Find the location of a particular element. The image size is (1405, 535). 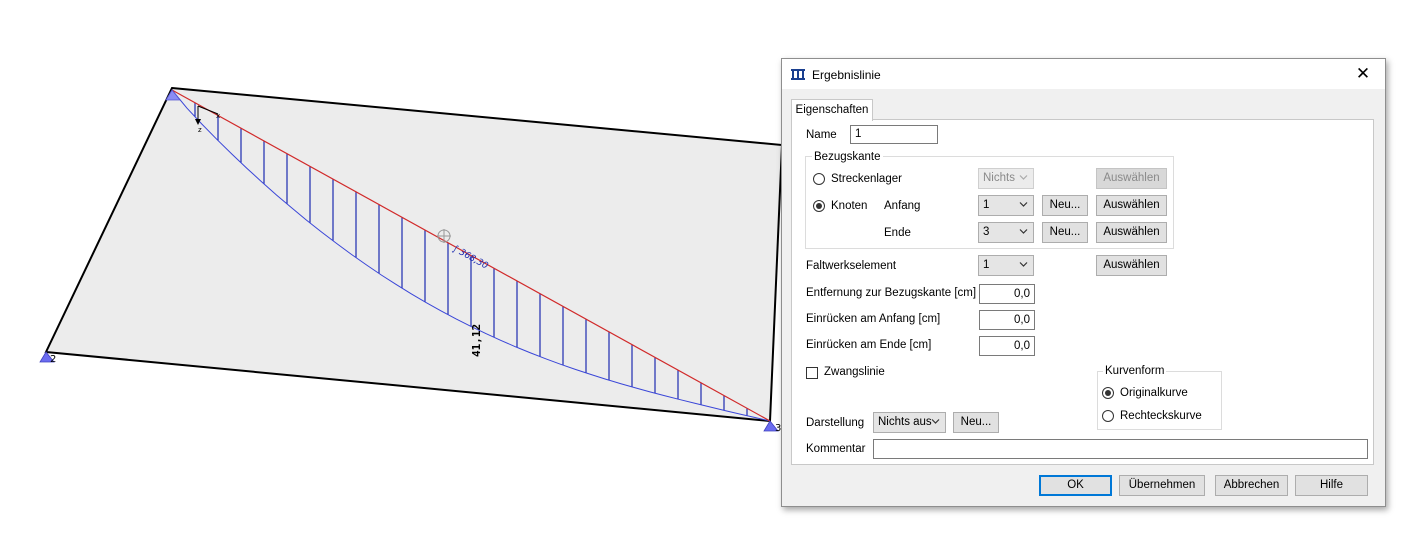

apply-button: Übernehmen is located at coordinates (1162, 485).